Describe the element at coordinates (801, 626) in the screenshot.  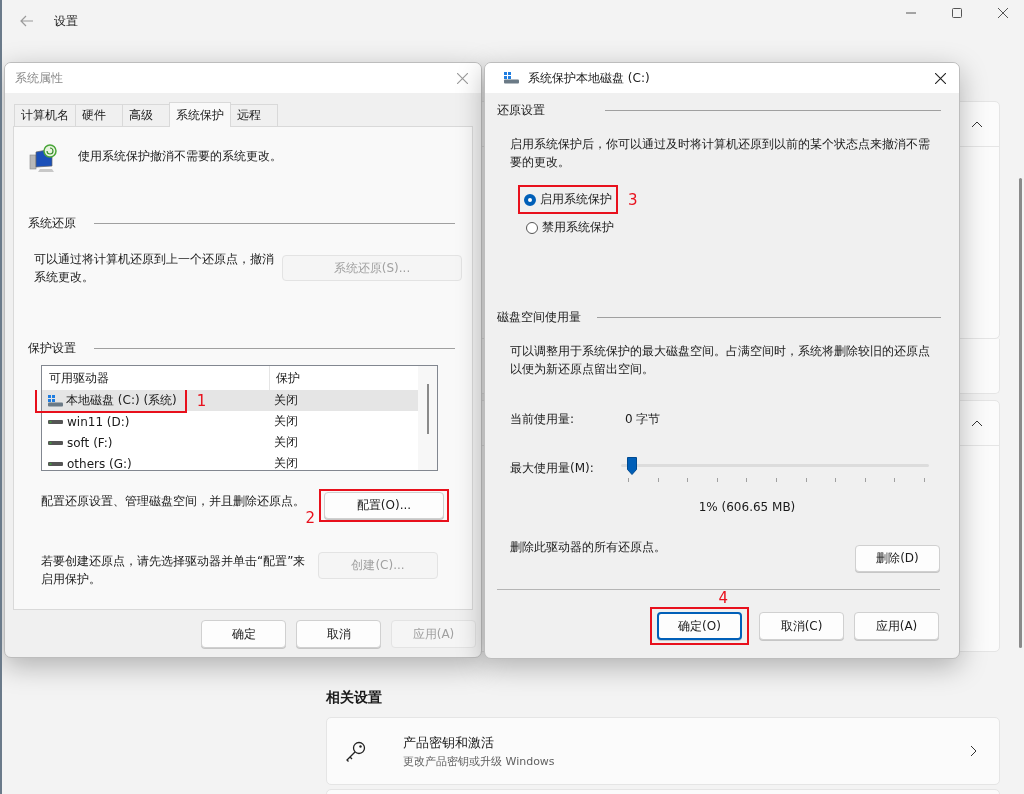
I see `dialog-button: 取消(C)` at that location.